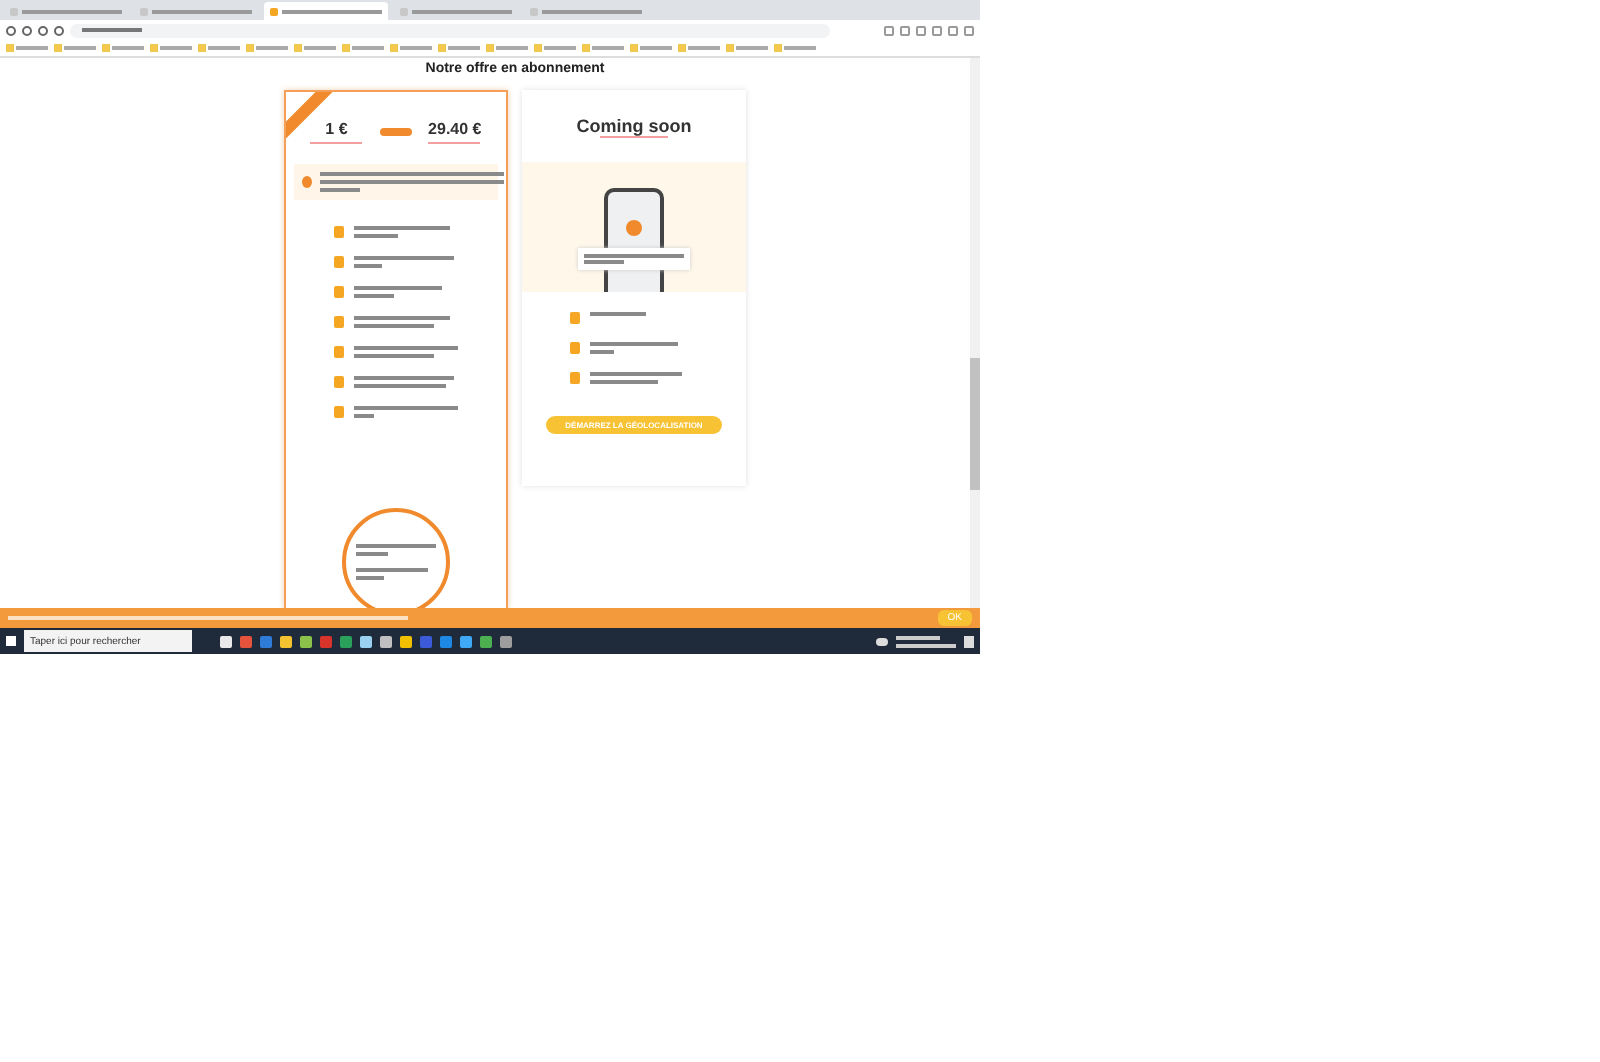  What do you see at coordinates (336, 129) in the screenshot?
I see `price-text: 1 €` at bounding box center [336, 129].